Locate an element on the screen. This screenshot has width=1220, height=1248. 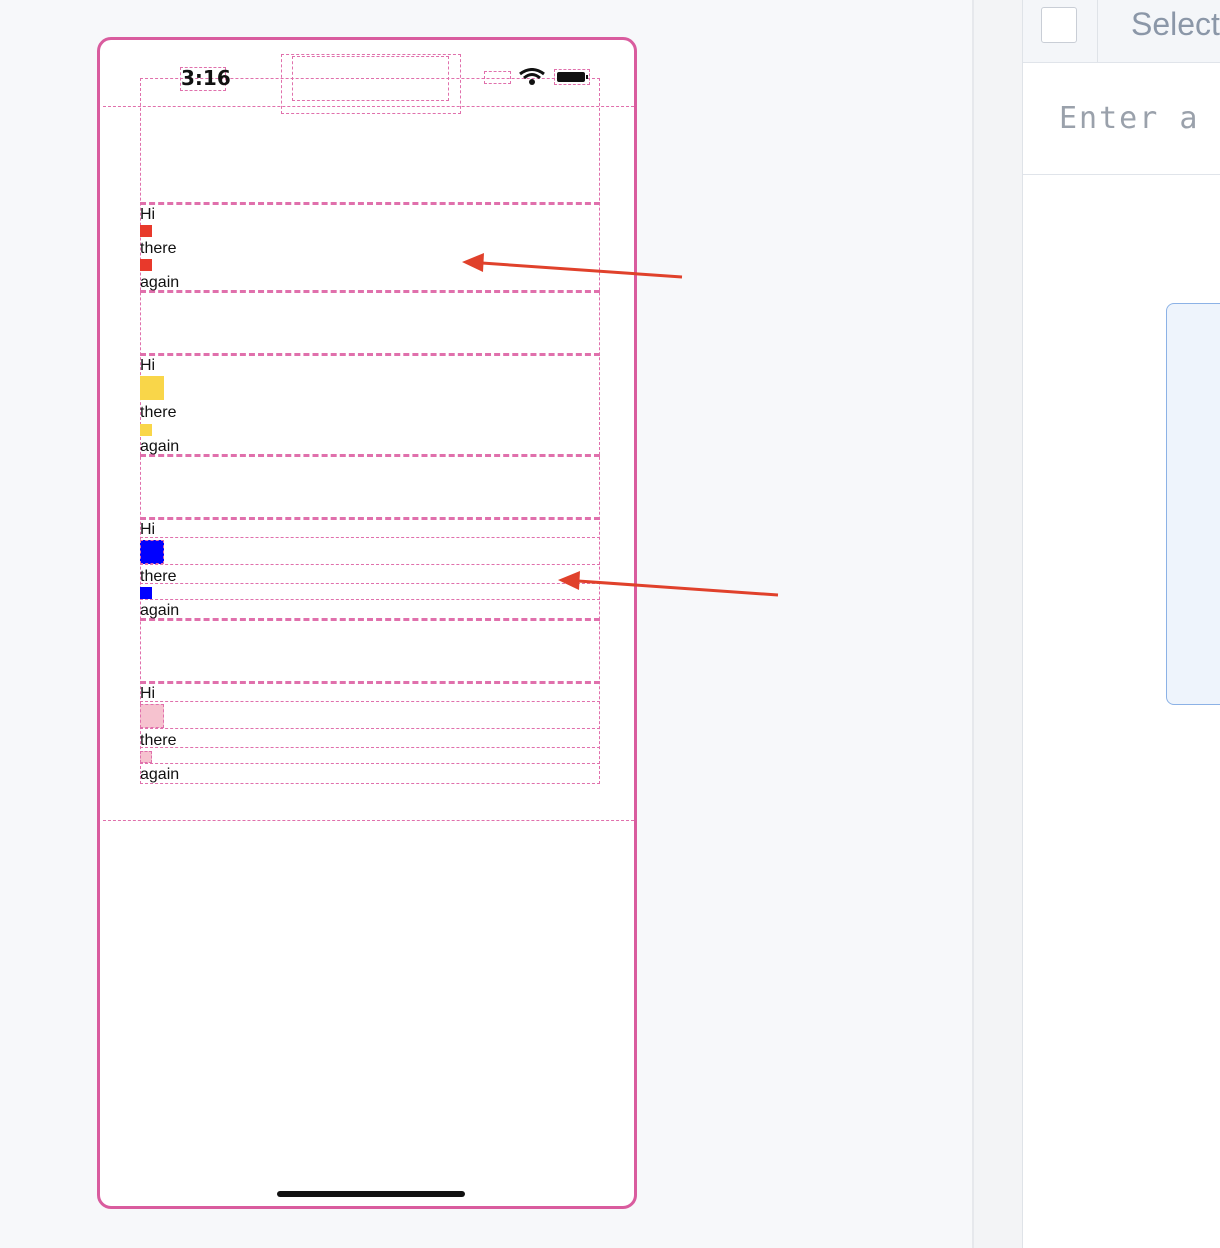
group-3-top-border is located at coordinates (370, 518).